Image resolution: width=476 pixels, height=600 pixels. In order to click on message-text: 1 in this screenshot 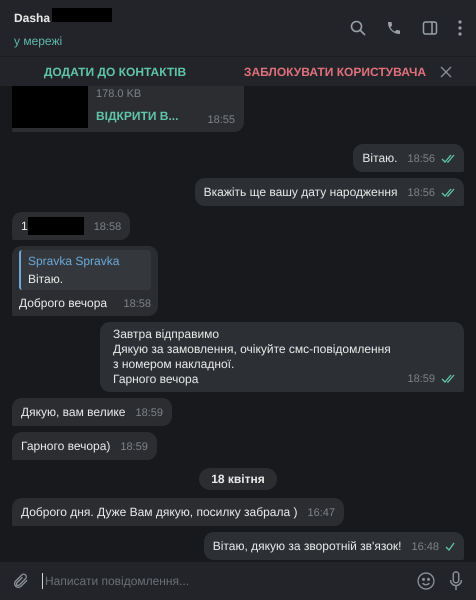, I will do `click(24, 226)`.